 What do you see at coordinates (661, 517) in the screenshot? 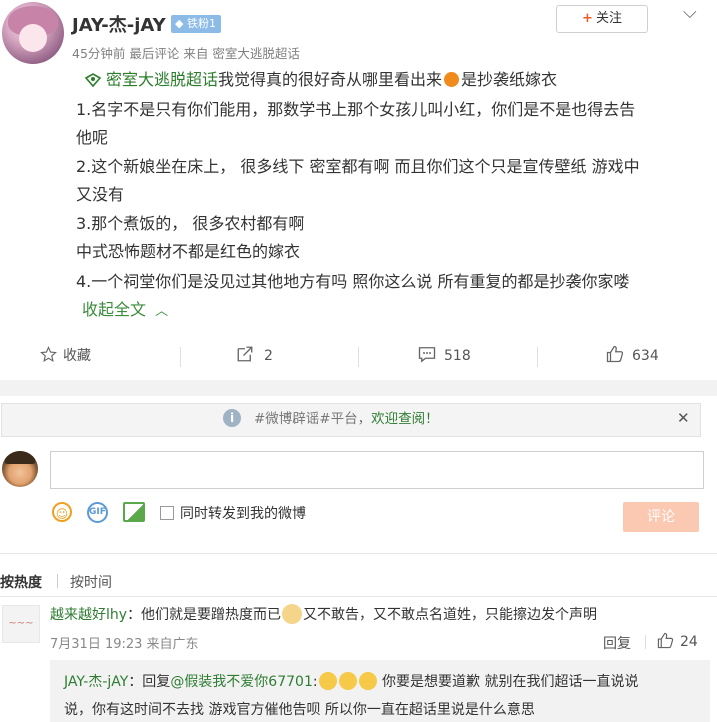
I see `submit-comment-button: 评论` at bounding box center [661, 517].